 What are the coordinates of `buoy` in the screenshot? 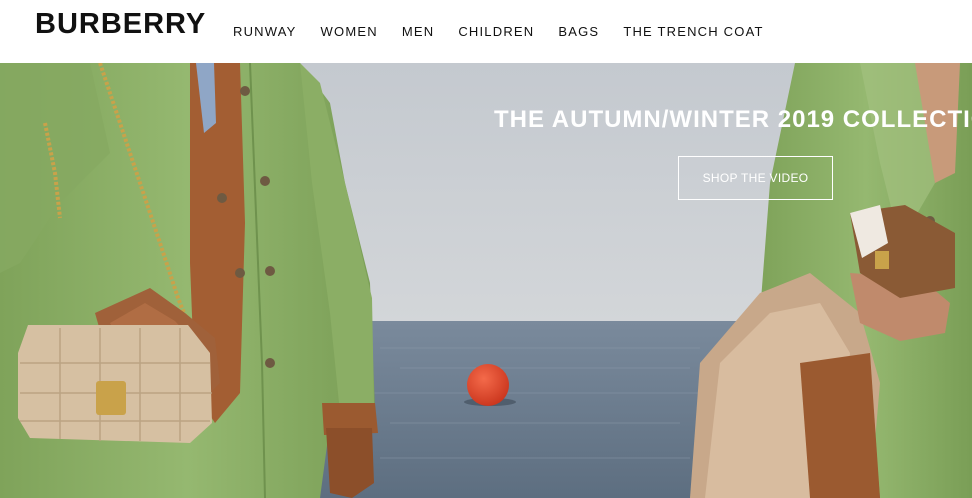 It's located at (488, 385).